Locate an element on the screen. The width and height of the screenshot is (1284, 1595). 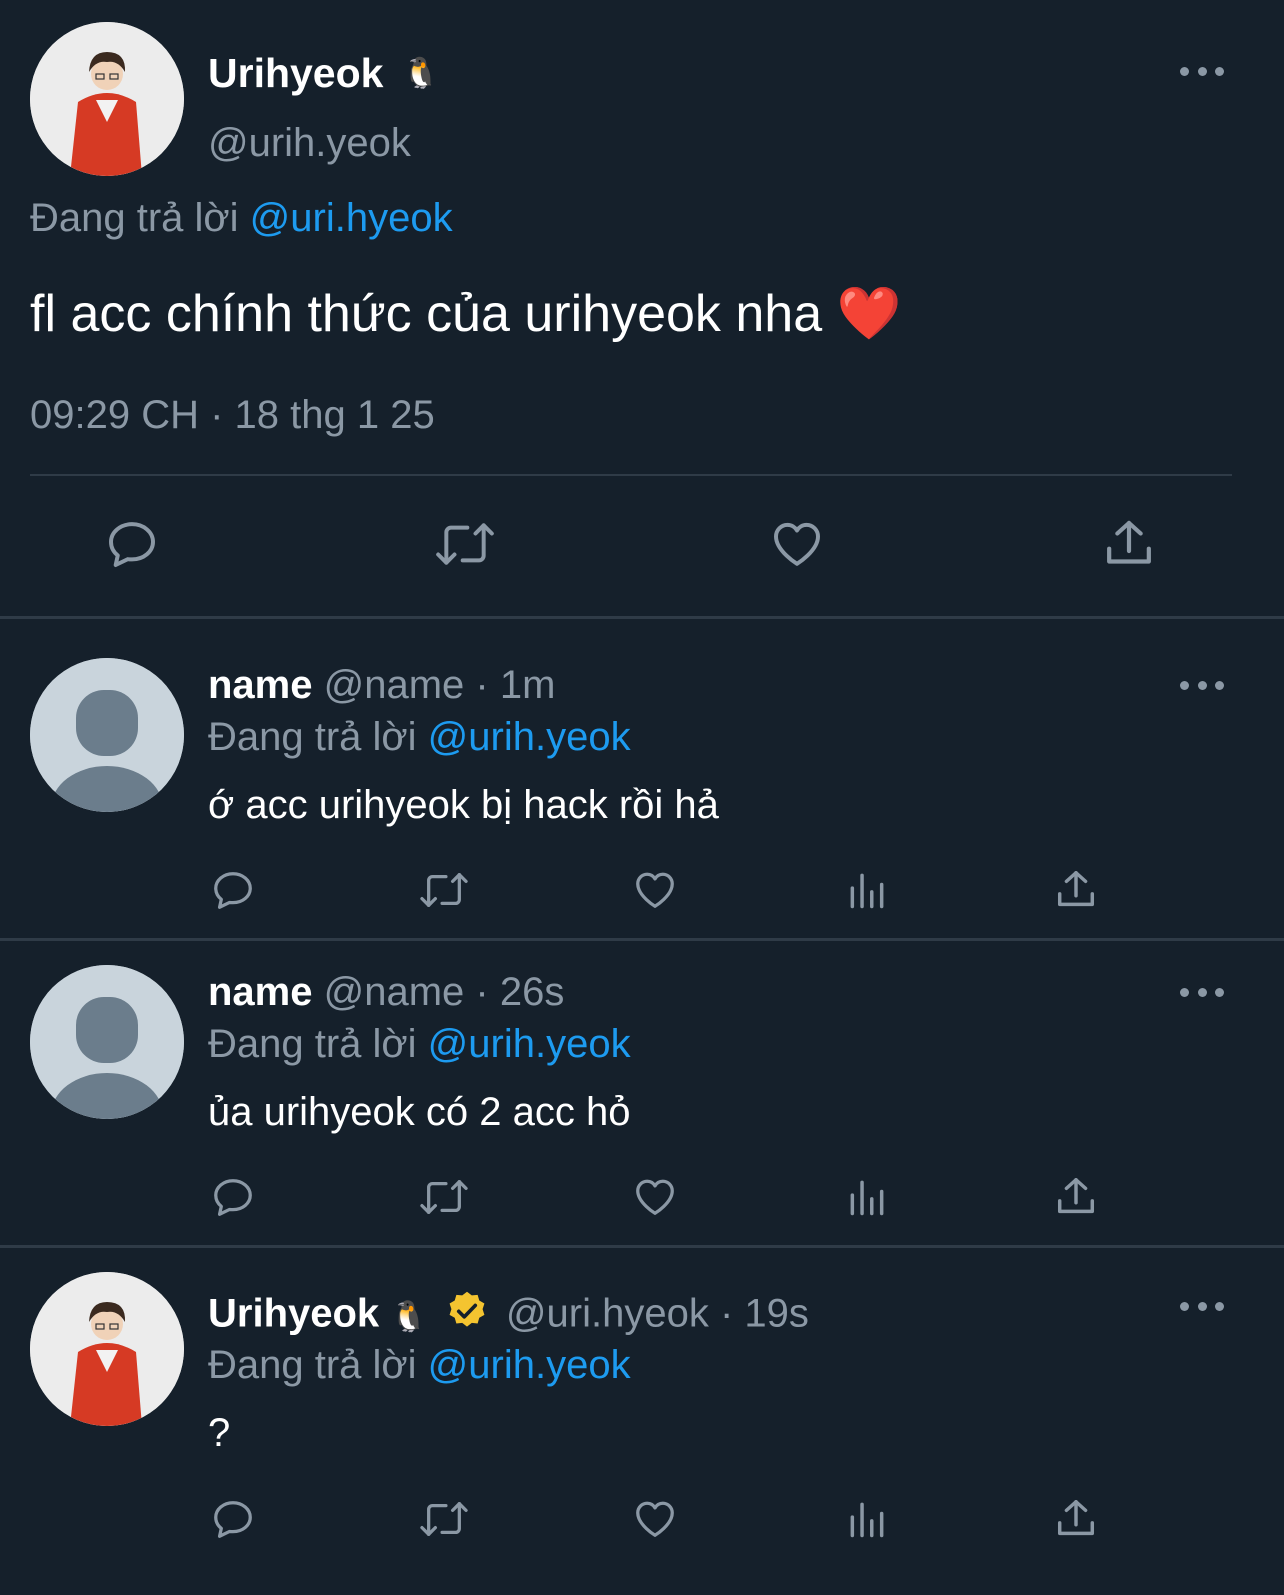
reply-context: Đang trả lời @uri.hyeok is located at coordinates (241, 218).